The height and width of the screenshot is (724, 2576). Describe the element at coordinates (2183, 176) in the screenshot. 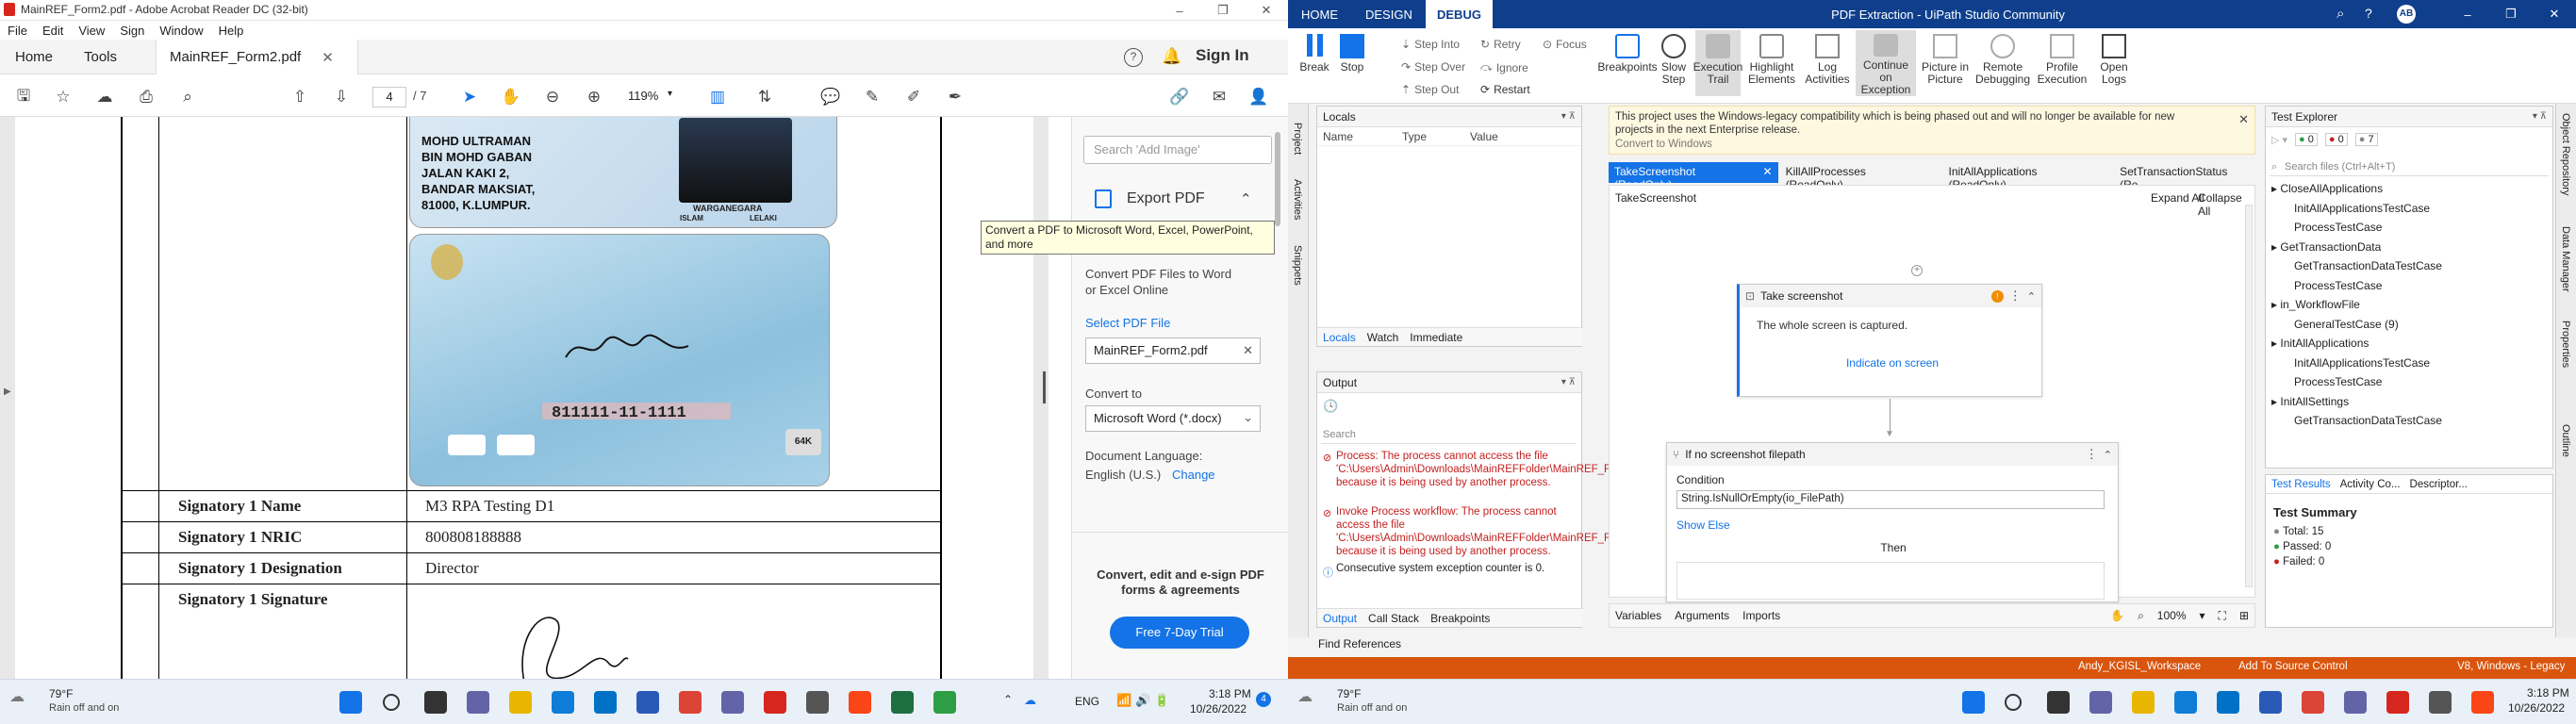

I see `doc-tab: SetTransactionStatus (Re` at that location.